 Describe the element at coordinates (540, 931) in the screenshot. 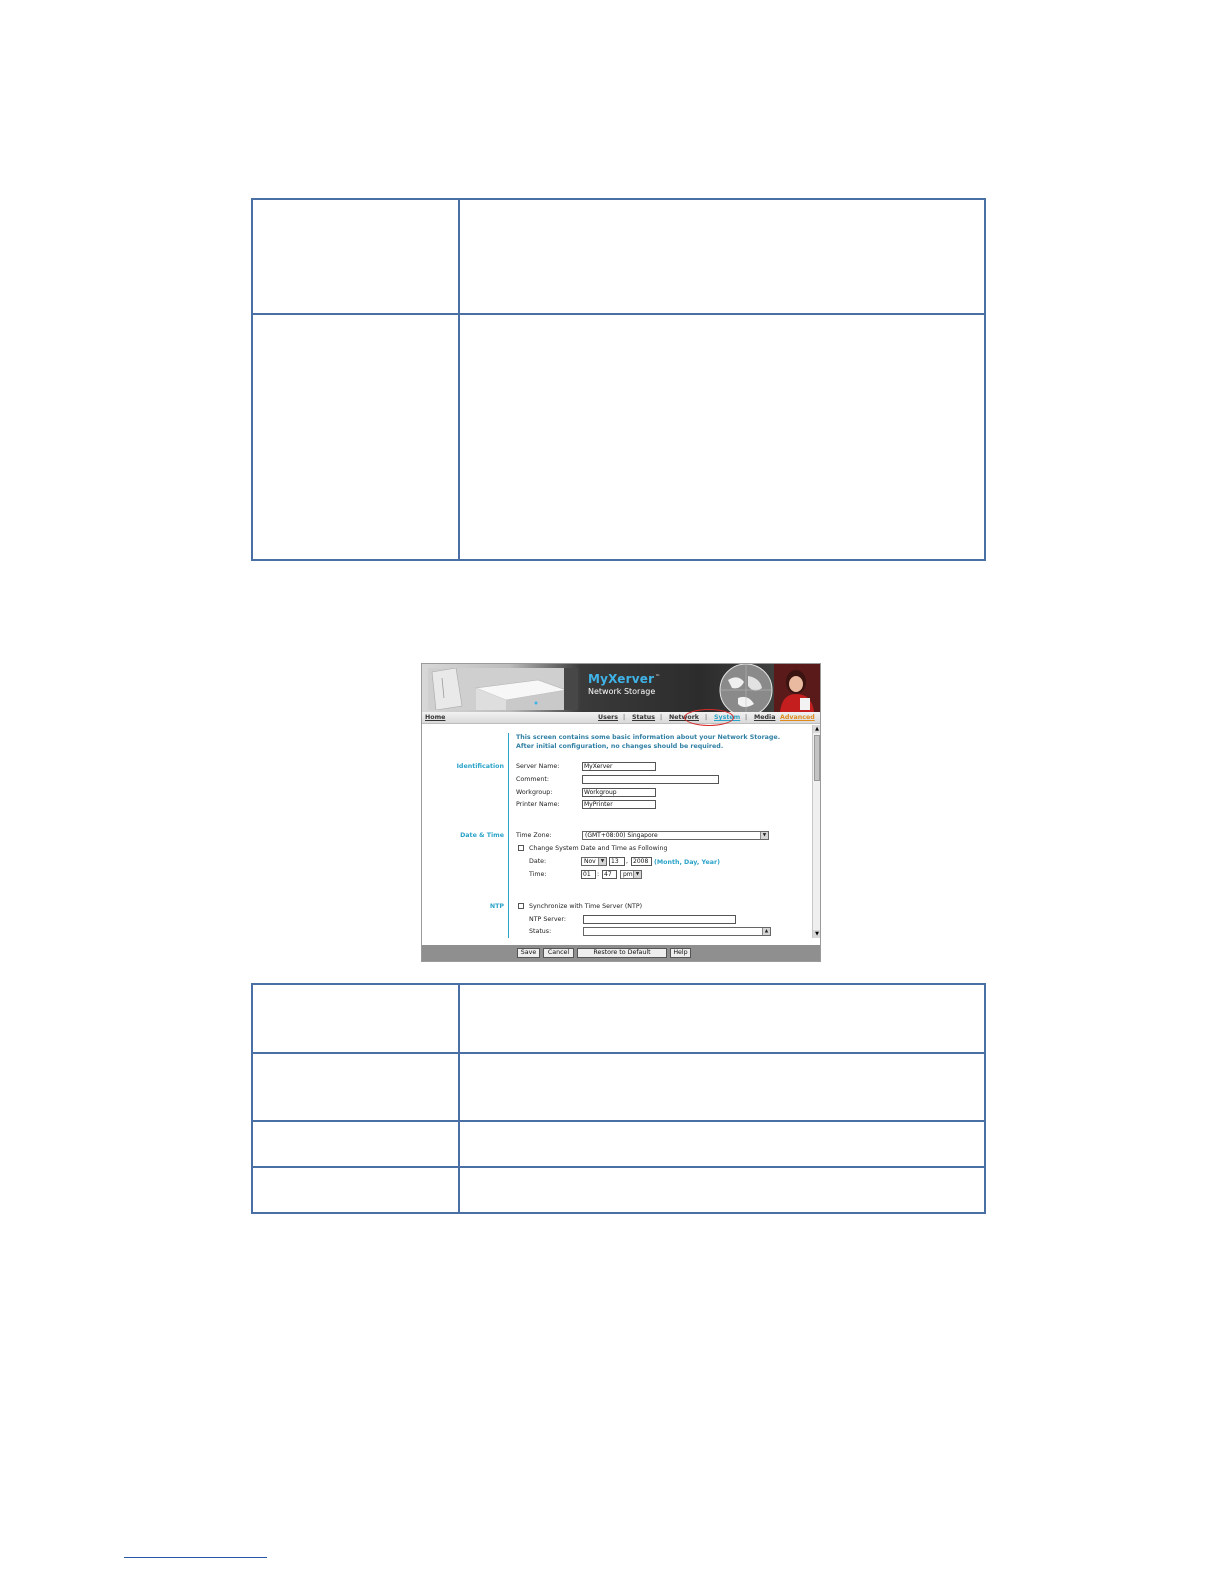

I see `ntp-status-label: Status:` at that location.